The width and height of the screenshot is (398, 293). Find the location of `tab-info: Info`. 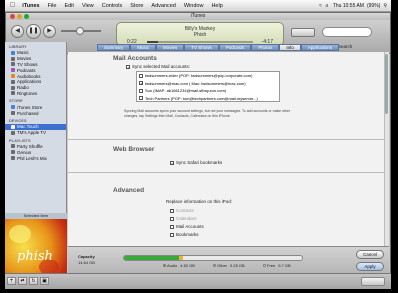

tab-info: Info is located at coordinates (290, 47).